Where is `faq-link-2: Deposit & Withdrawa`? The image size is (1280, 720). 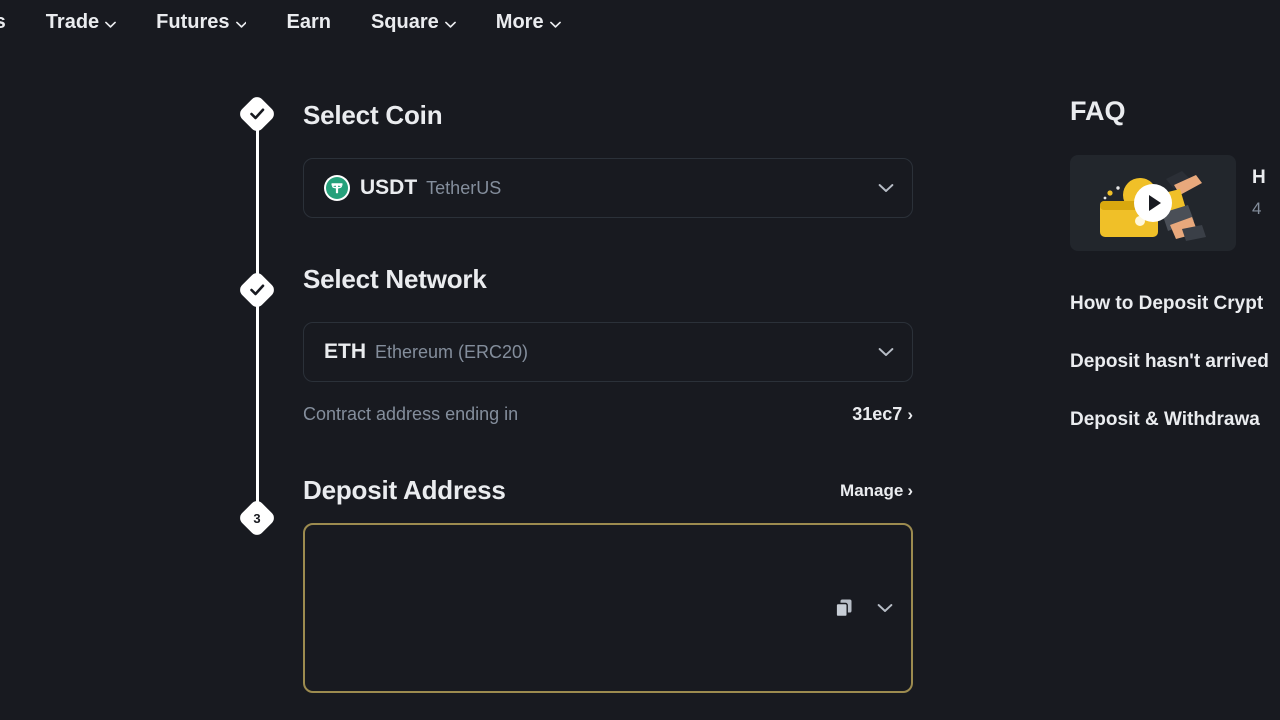 faq-link-2: Deposit & Withdrawa is located at coordinates (1175, 420).